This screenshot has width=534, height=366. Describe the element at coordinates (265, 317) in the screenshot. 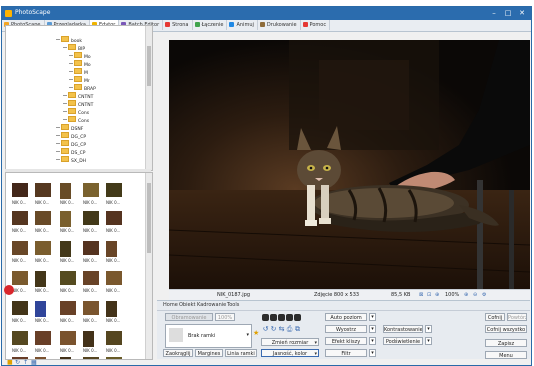

I see `shape-square-icon` at that location.